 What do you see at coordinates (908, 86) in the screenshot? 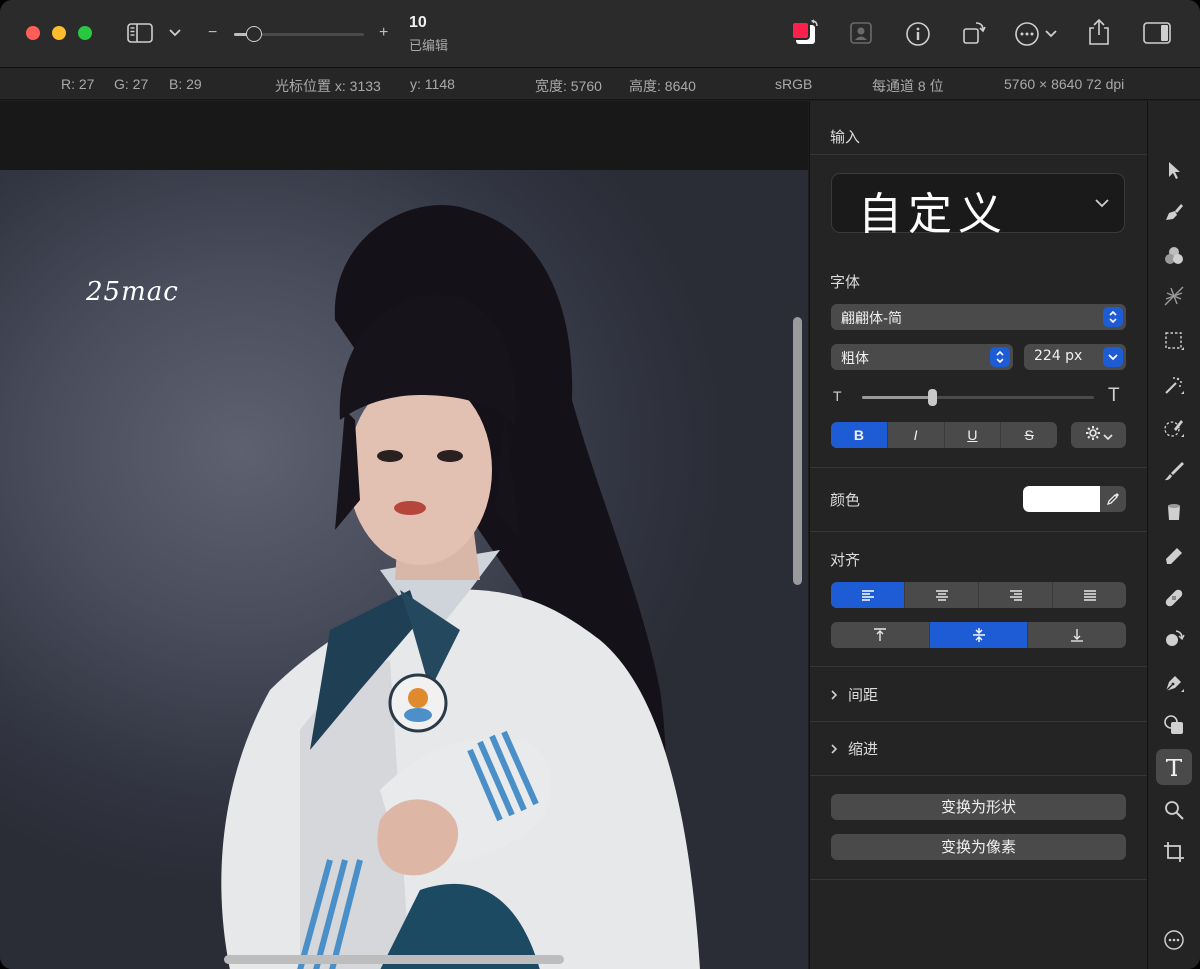
I see `bit-depth-value: 每通道 8 位` at bounding box center [908, 86].